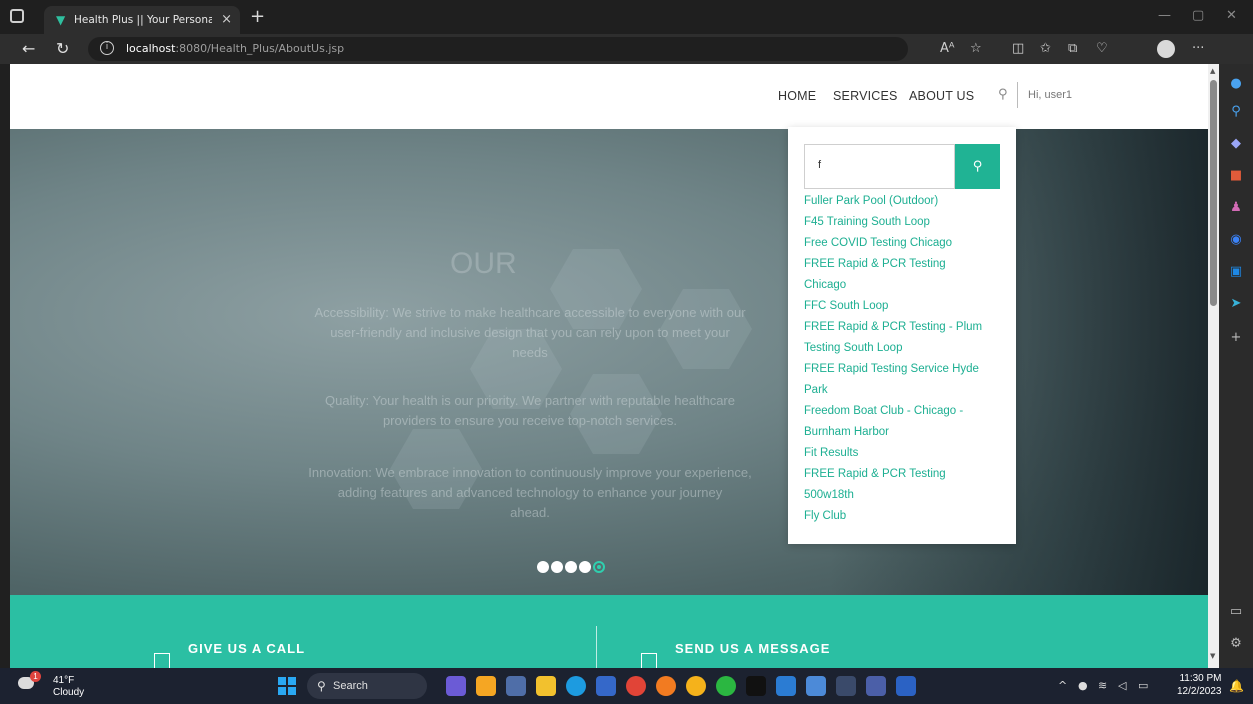  I want to click on search-input: f, so click(879, 166).